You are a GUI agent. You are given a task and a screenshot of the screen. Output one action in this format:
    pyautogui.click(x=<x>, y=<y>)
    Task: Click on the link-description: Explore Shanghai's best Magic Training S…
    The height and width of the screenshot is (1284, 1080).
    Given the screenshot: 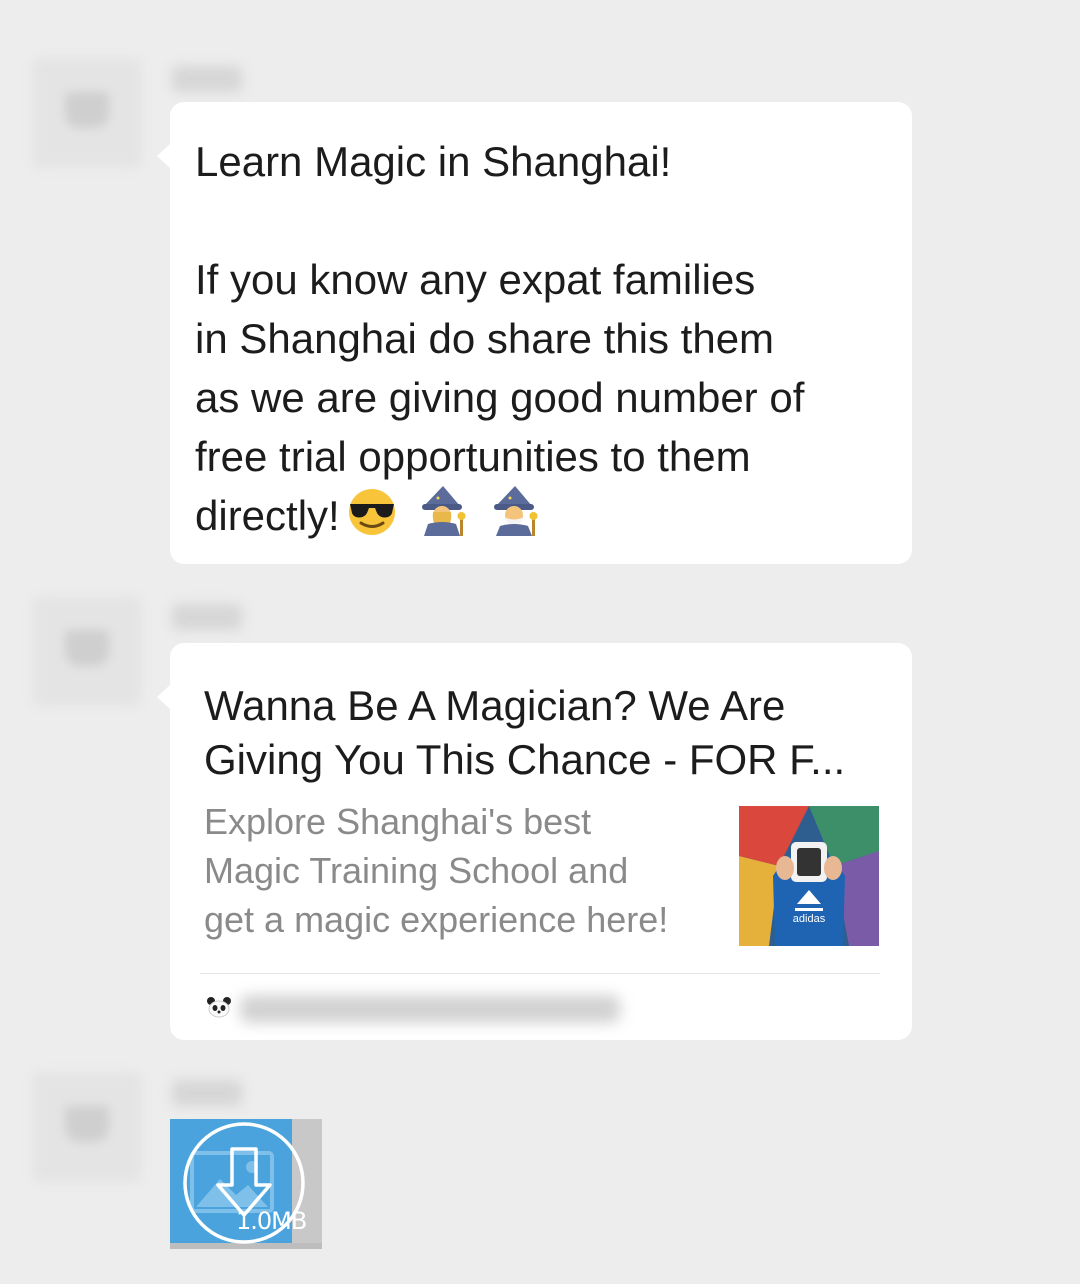 What is the action you would take?
    pyautogui.click(x=436, y=870)
    